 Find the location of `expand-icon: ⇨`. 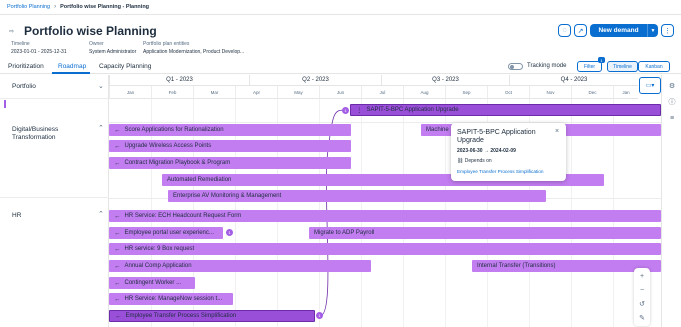

expand-icon: ⇨ is located at coordinates (11, 31).